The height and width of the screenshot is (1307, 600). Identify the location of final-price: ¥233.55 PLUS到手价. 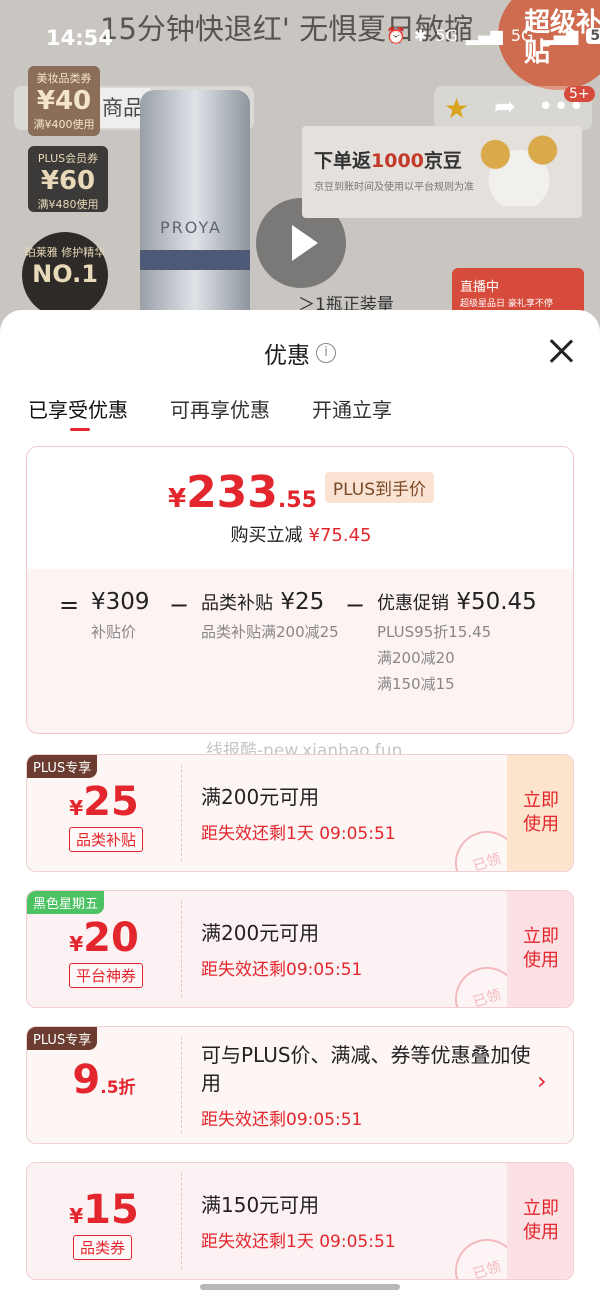
(300, 492).